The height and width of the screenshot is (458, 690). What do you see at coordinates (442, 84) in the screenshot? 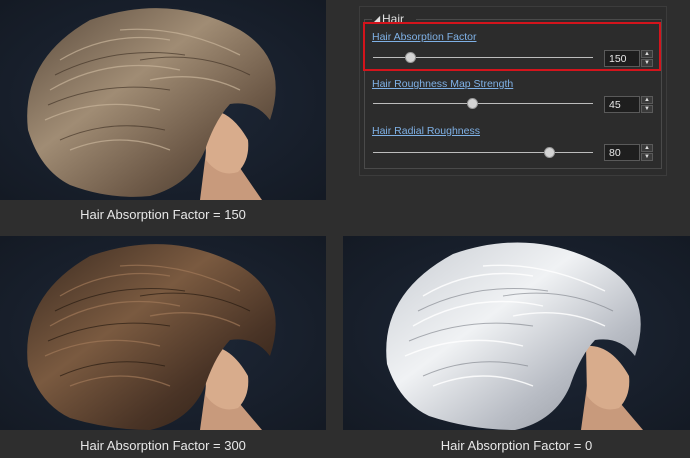
I see `param-label-roughness-map-strength: Hair Roughness Map Strength` at bounding box center [442, 84].